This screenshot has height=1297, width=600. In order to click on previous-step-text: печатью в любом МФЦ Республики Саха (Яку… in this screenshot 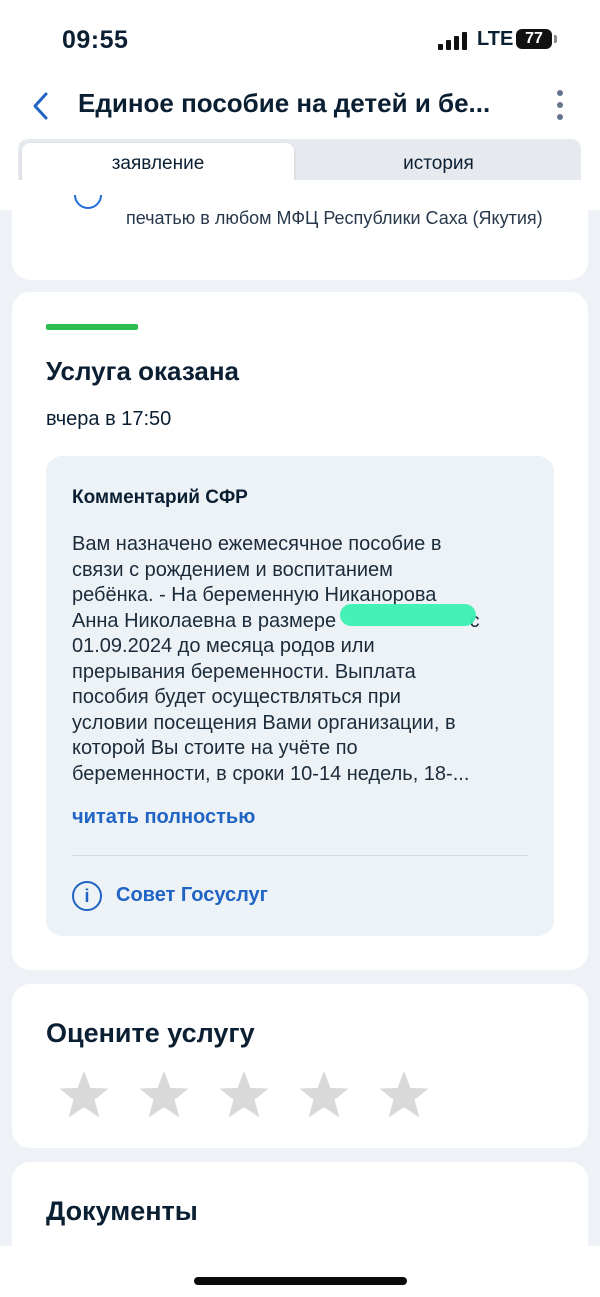, I will do `click(334, 218)`.